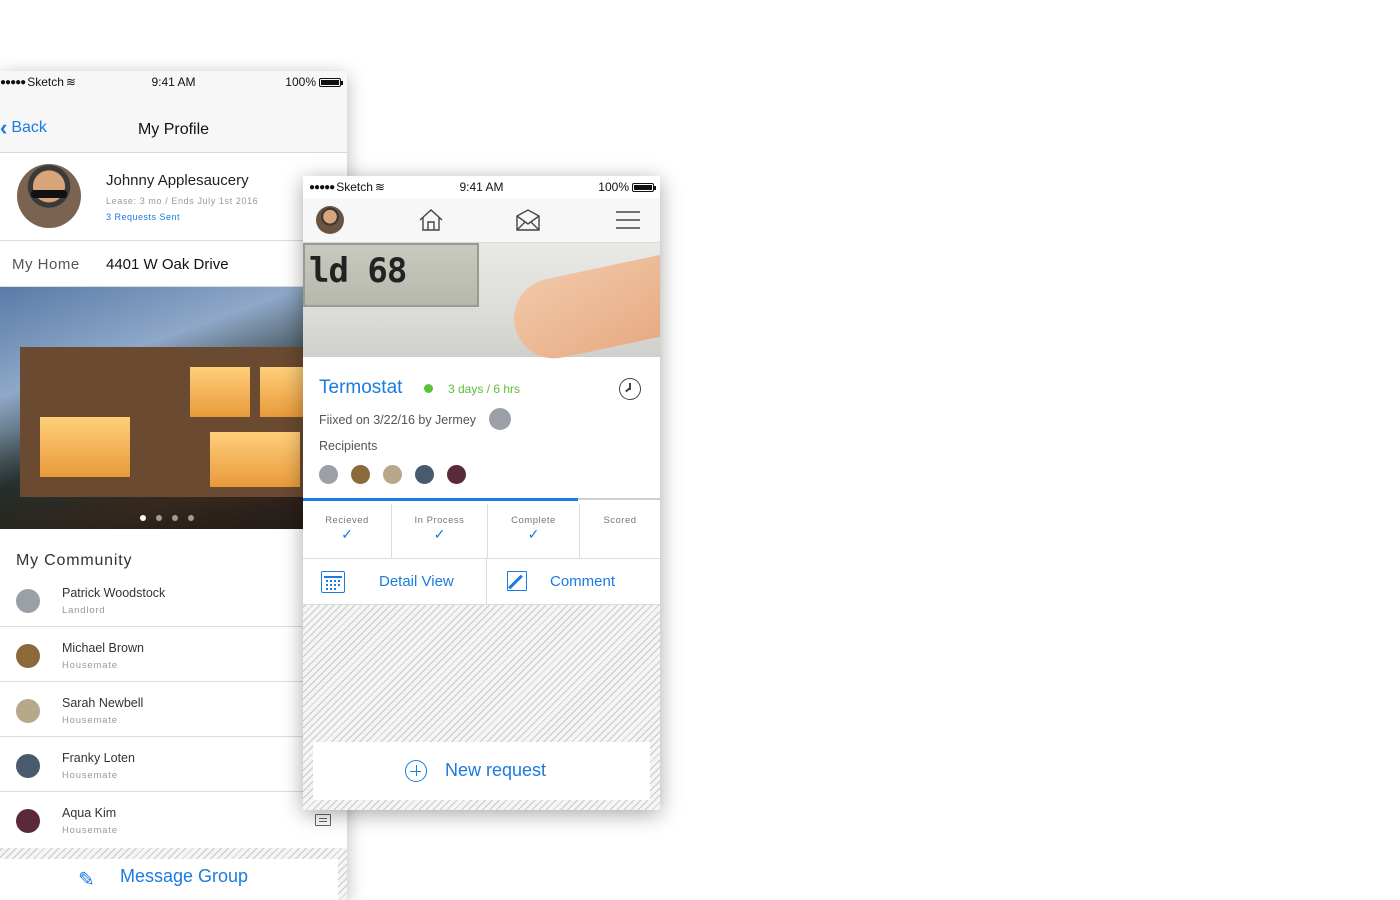  I want to click on edit-icon, so click(517, 581).